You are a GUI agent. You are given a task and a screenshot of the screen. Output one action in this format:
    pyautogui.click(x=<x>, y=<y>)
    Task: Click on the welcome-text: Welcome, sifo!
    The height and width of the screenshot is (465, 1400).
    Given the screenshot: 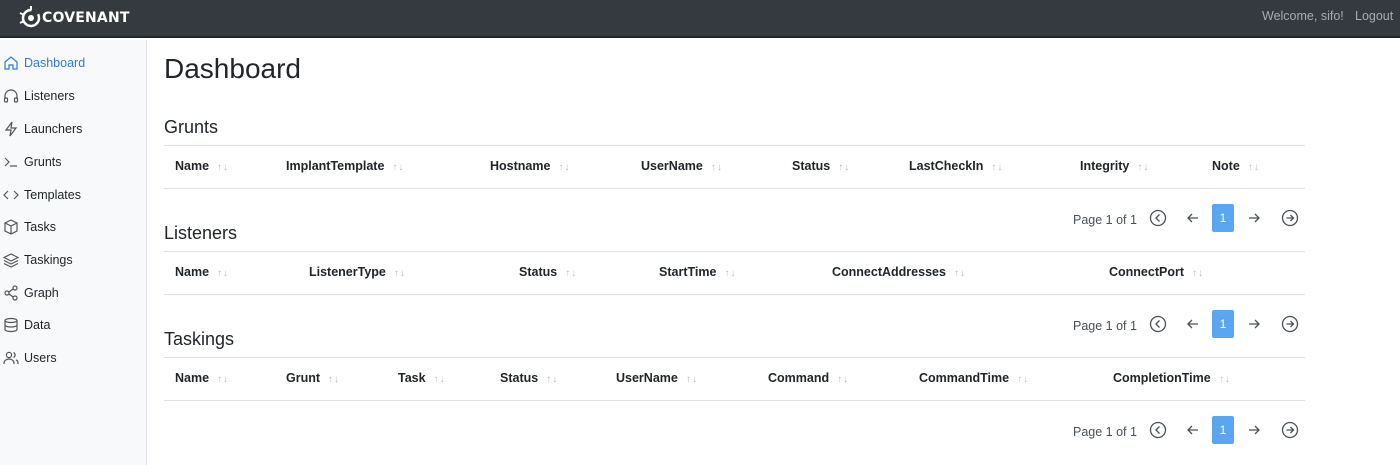 What is the action you would take?
    pyautogui.click(x=1303, y=16)
    